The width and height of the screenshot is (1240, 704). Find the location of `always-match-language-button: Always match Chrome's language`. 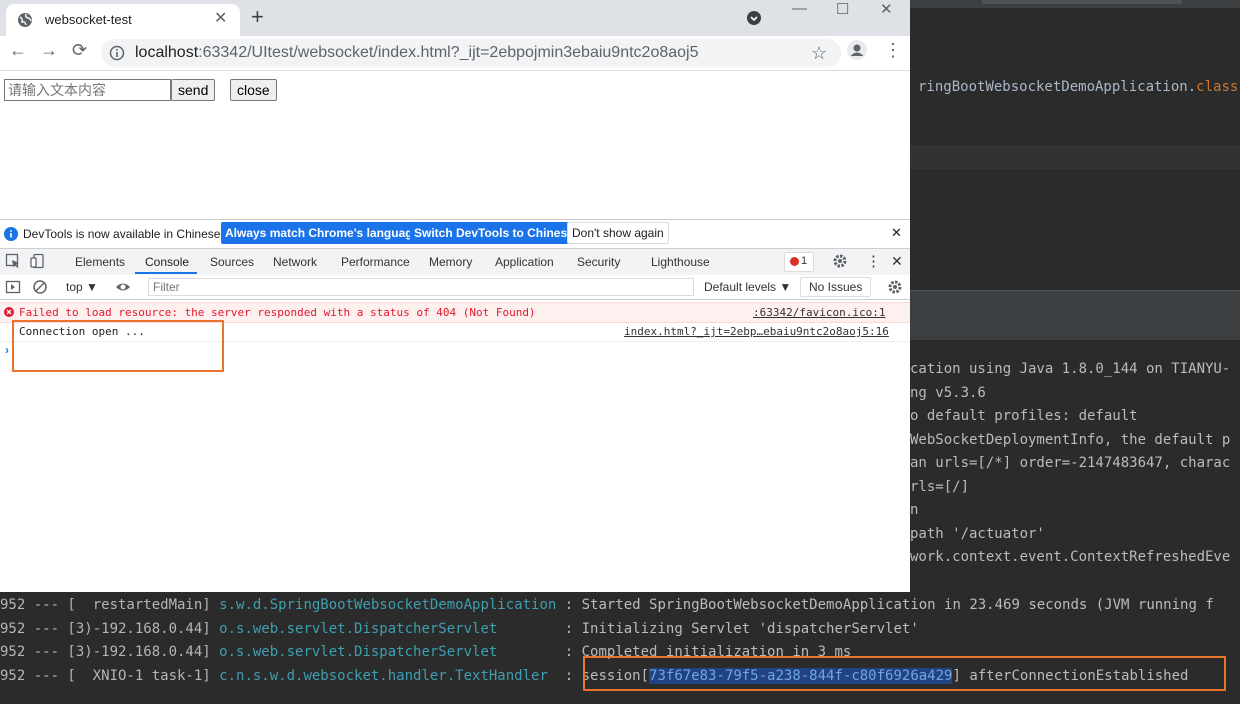

always-match-language-button: Always match Chrome's language is located at coordinates (322, 233).